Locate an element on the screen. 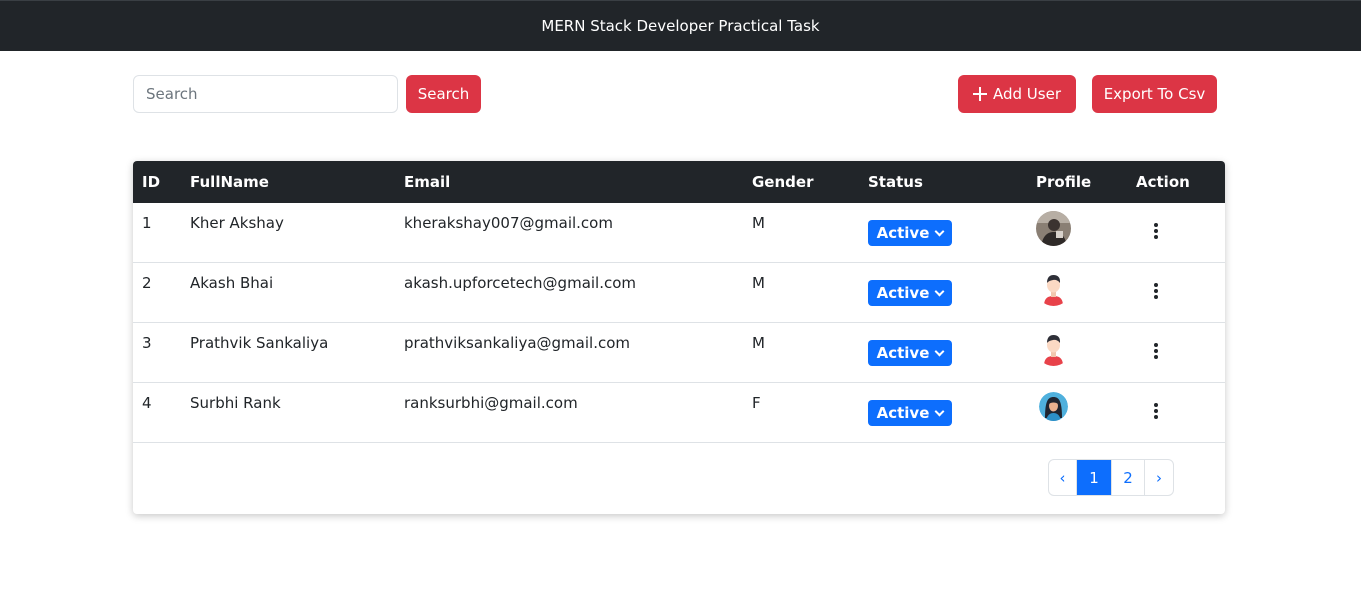 The height and width of the screenshot is (609, 1361). photo-avatar is located at coordinates (1053, 228).